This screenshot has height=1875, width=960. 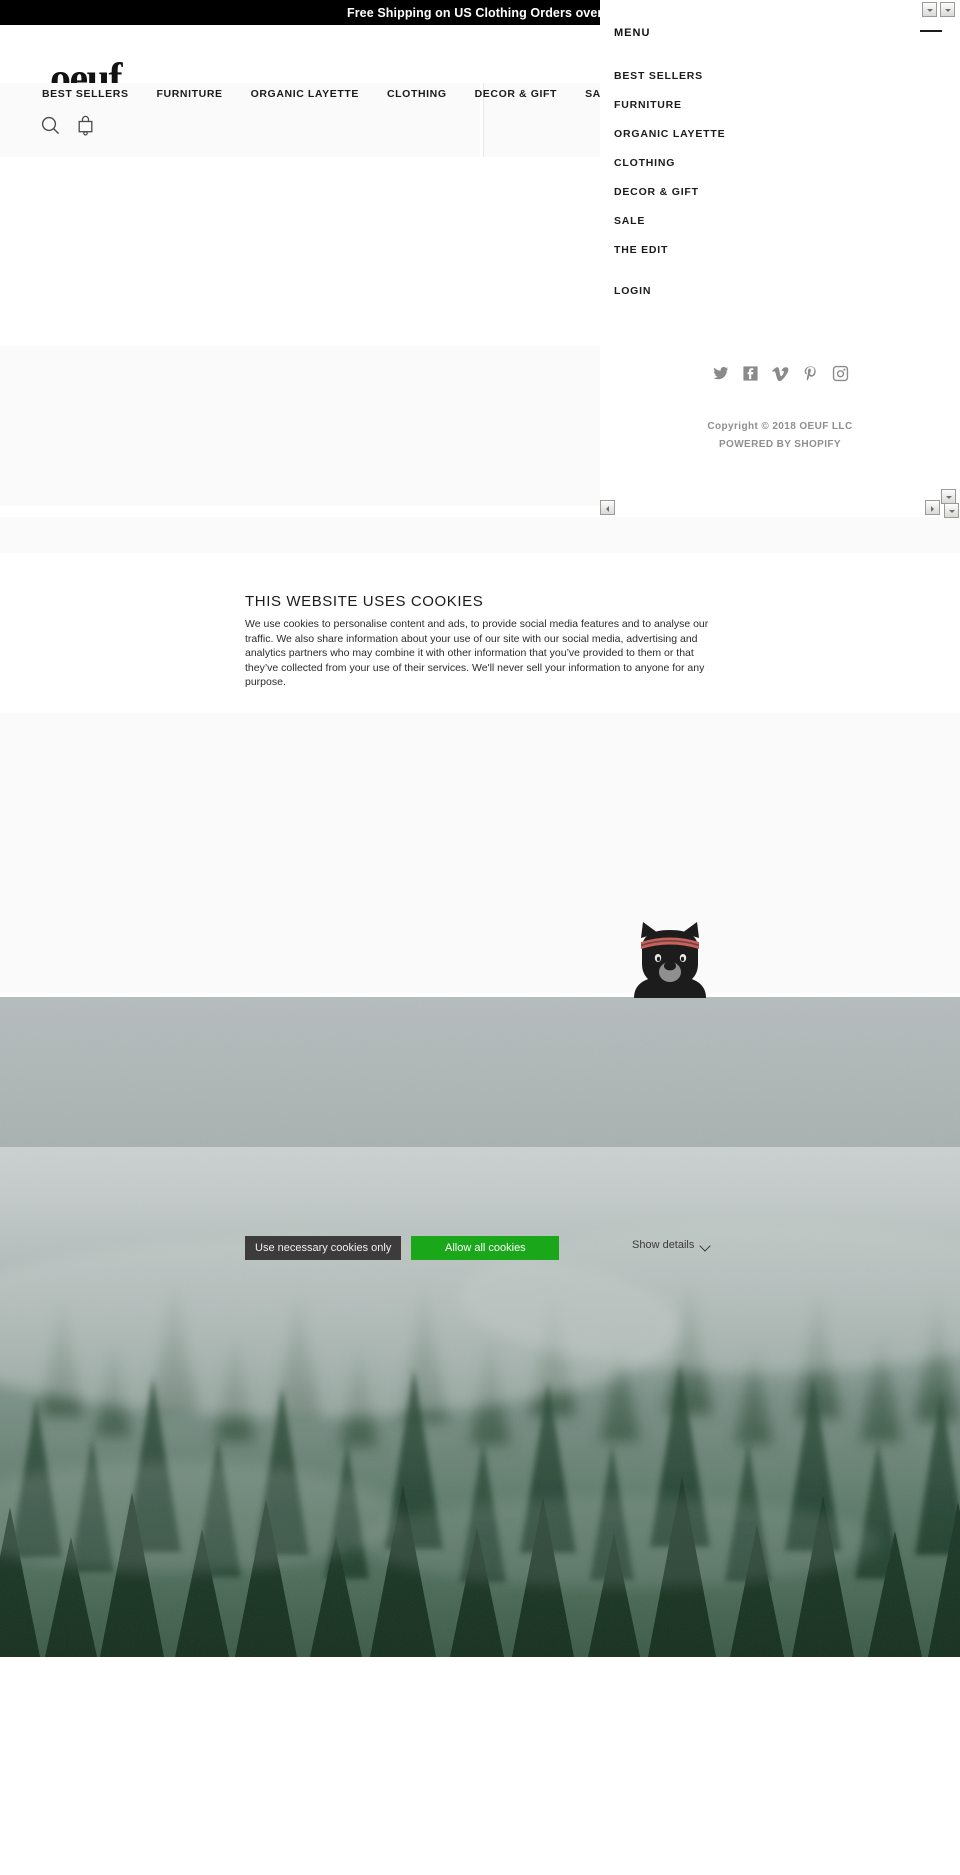 What do you see at coordinates (929, 9) in the screenshot?
I see `scroll-down-button-b` at bounding box center [929, 9].